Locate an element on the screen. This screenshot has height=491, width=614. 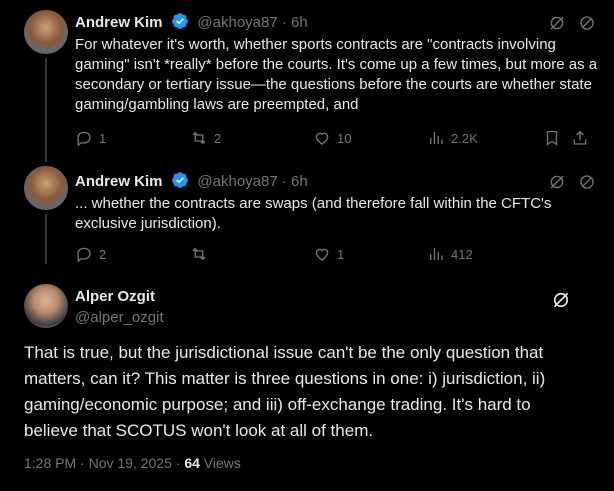
like-button: 1 is located at coordinates (328, 254).